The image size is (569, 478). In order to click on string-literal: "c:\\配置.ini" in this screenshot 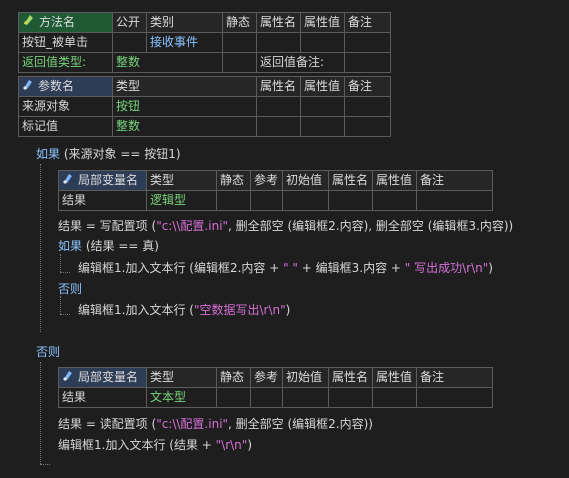, I will do `click(192, 226)`.